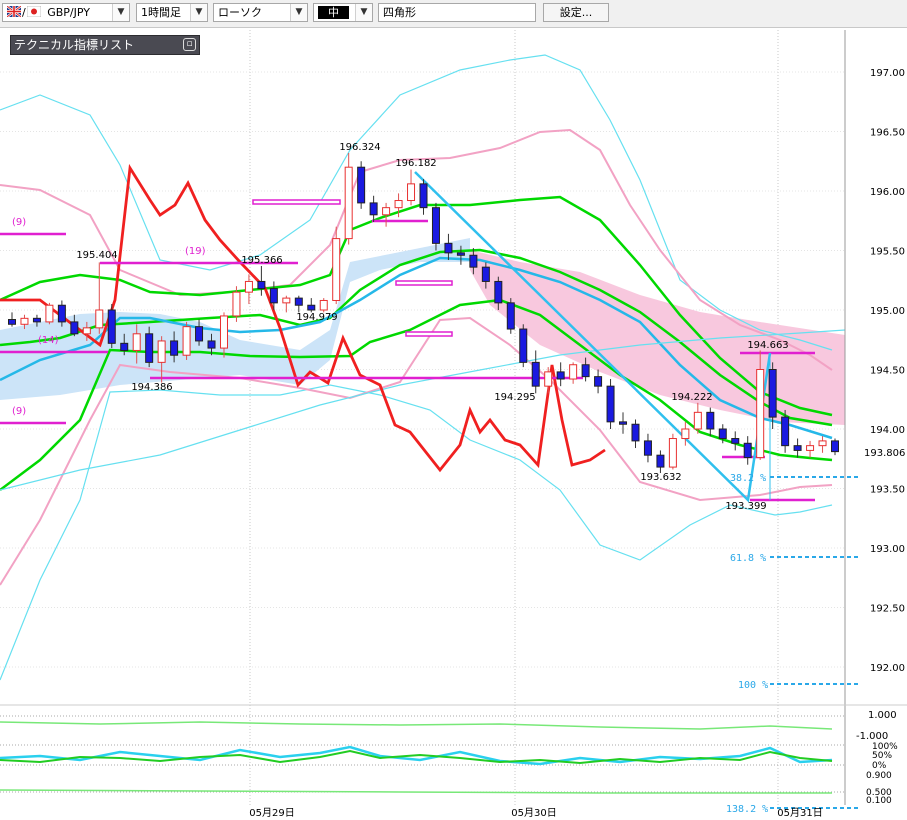 This screenshot has width=907, height=820. I want to click on y-tick-label: 196.00, so click(887, 192).